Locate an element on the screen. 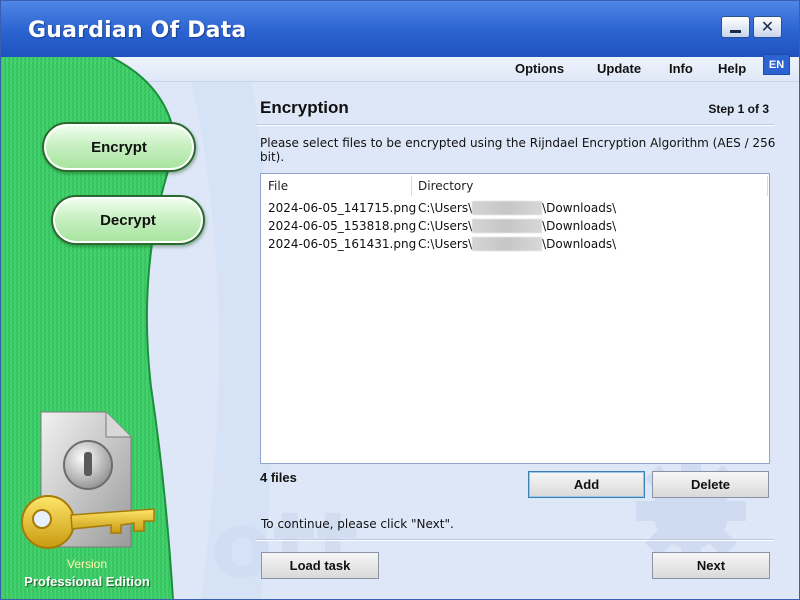  language-button: EN is located at coordinates (776, 64).